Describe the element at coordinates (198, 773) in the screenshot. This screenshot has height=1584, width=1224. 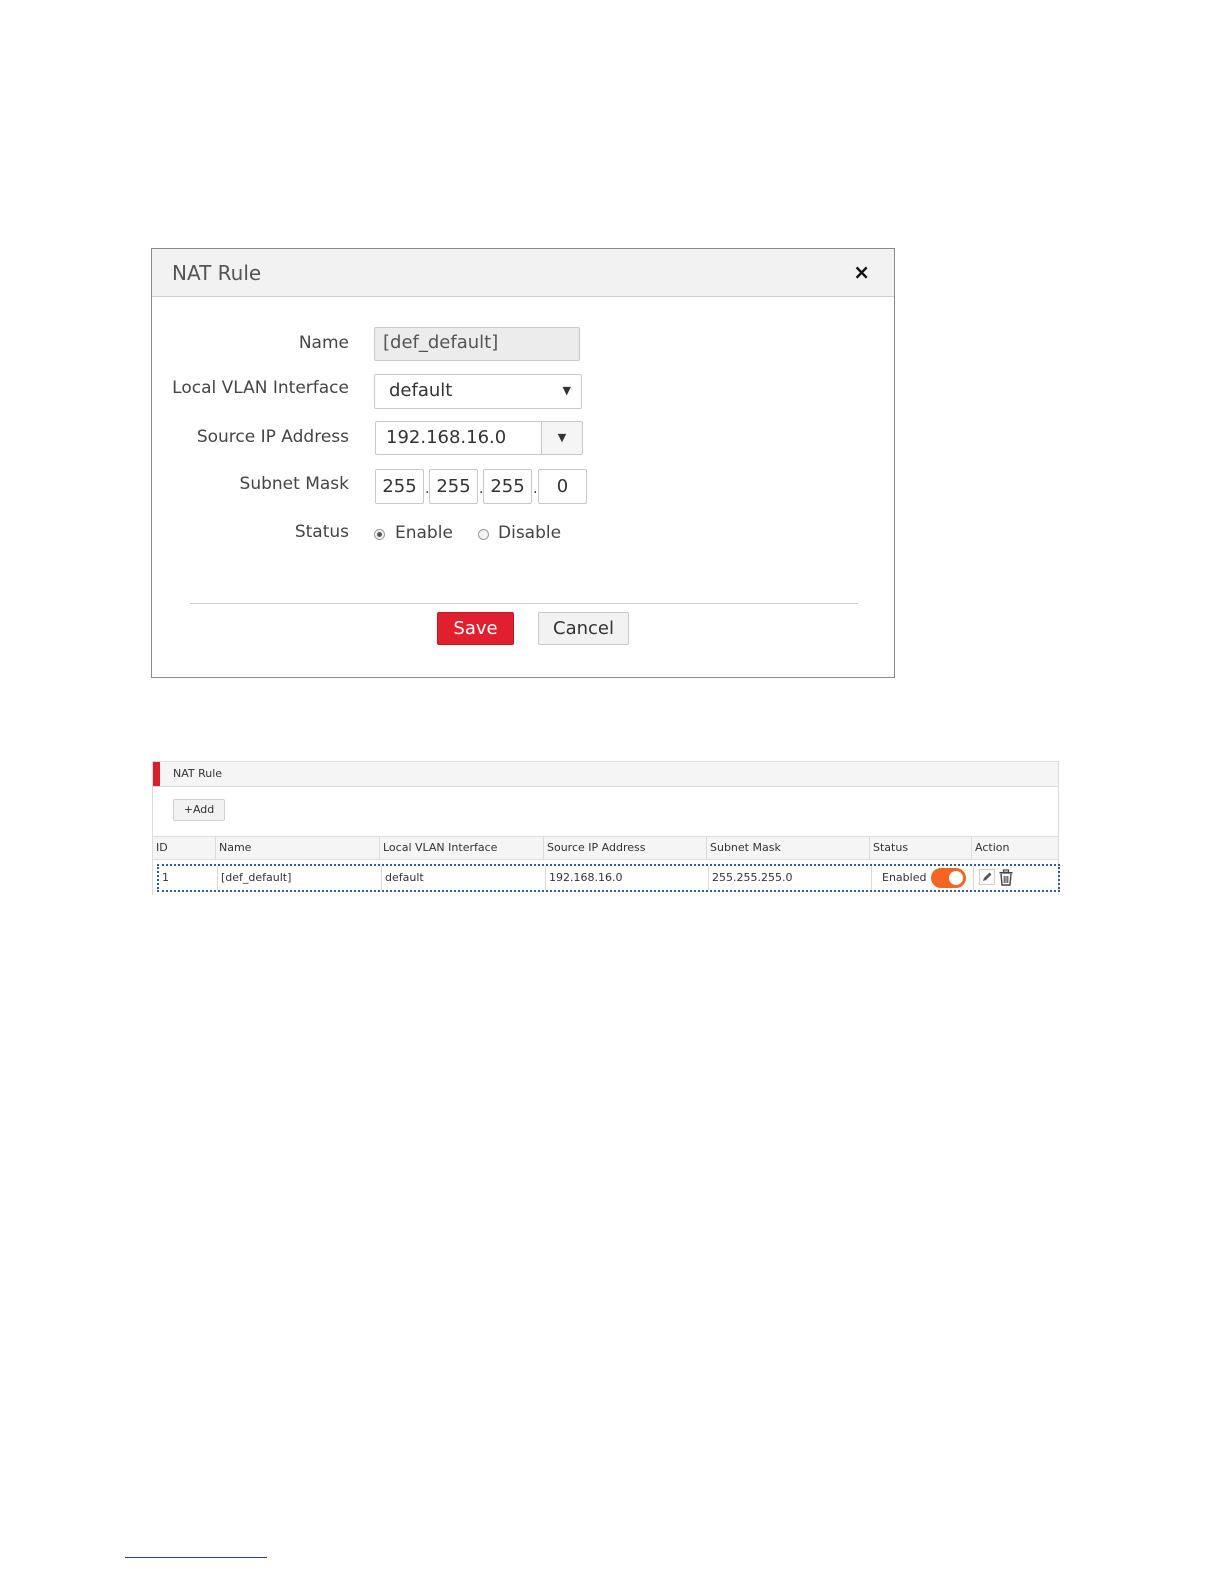
I see `panel-title: NAT Rule` at that location.